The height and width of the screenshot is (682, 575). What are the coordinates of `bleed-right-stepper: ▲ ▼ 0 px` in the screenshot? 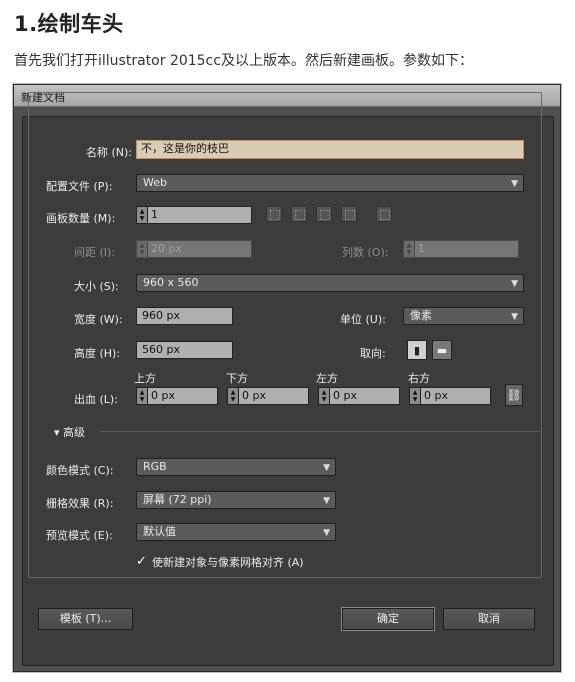 It's located at (450, 396).